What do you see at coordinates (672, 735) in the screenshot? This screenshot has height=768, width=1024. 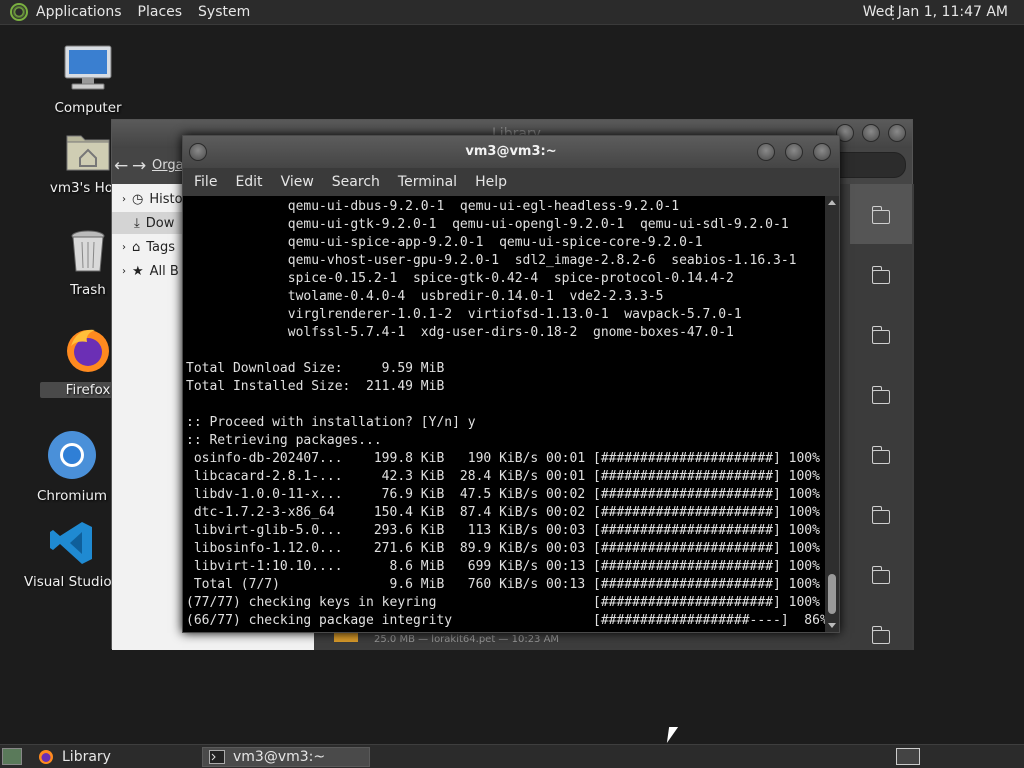 I see `mouse-pointer-icon` at bounding box center [672, 735].